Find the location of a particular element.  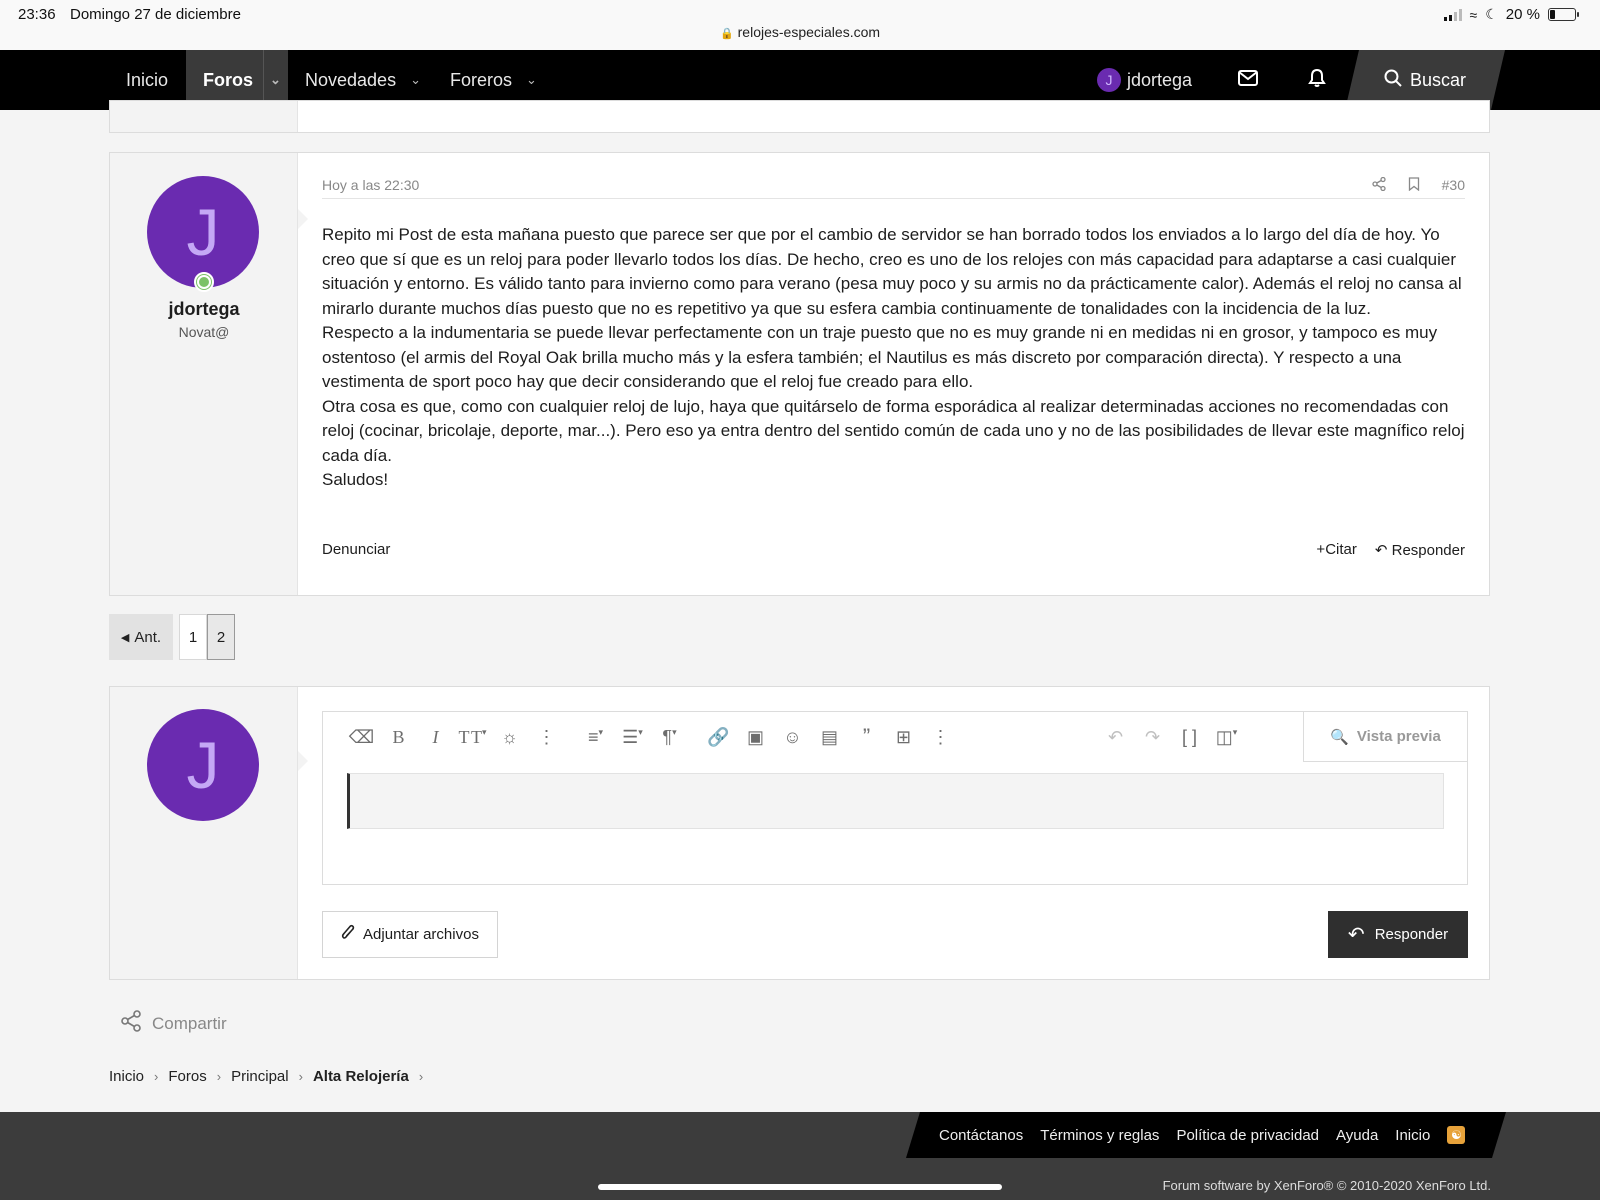

breadcrumb-link: Principal is located at coordinates (260, 1076).